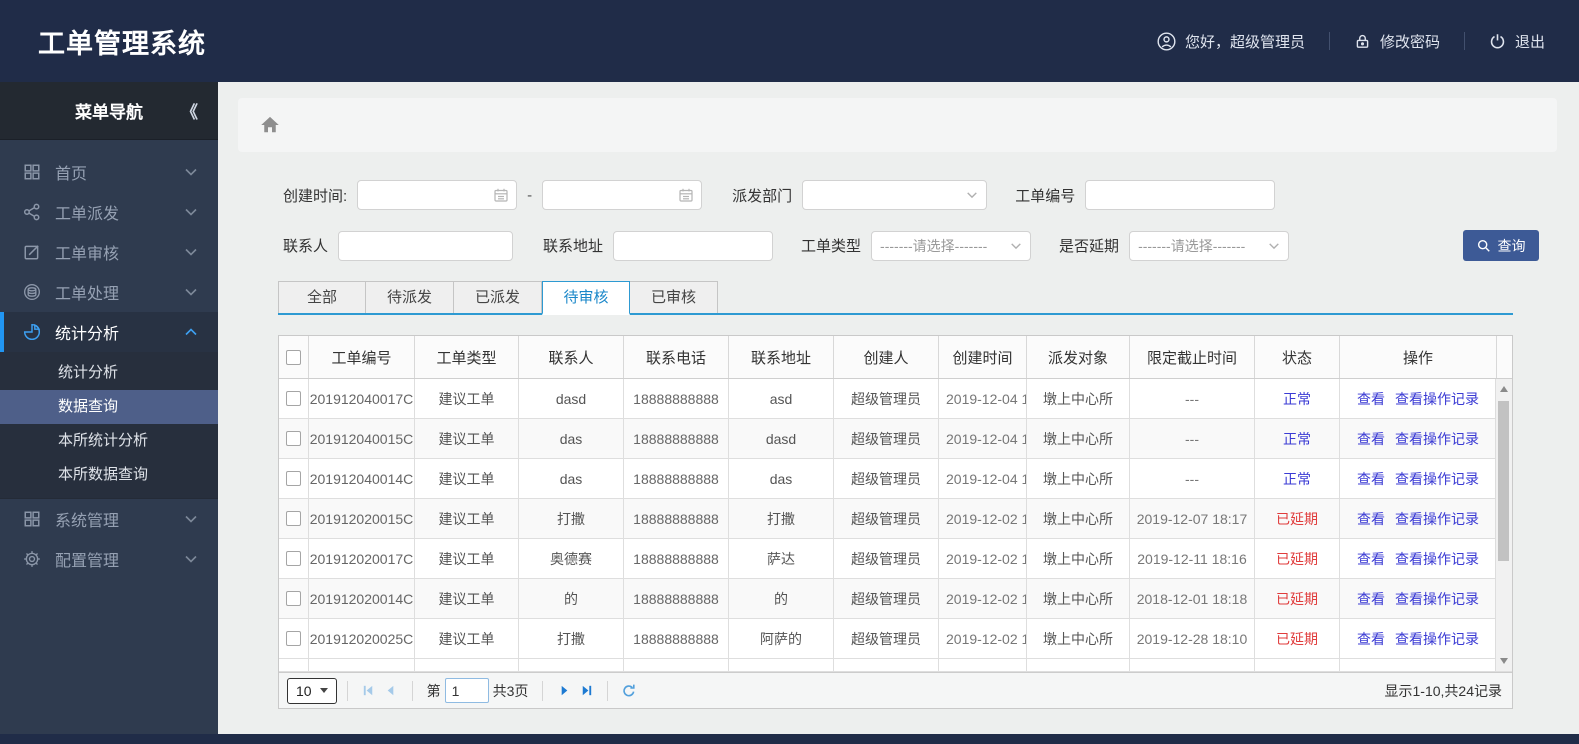 This screenshot has width=1579, height=744. What do you see at coordinates (109, 212) in the screenshot?
I see `sidebar-item-1: 工单派发` at bounding box center [109, 212].